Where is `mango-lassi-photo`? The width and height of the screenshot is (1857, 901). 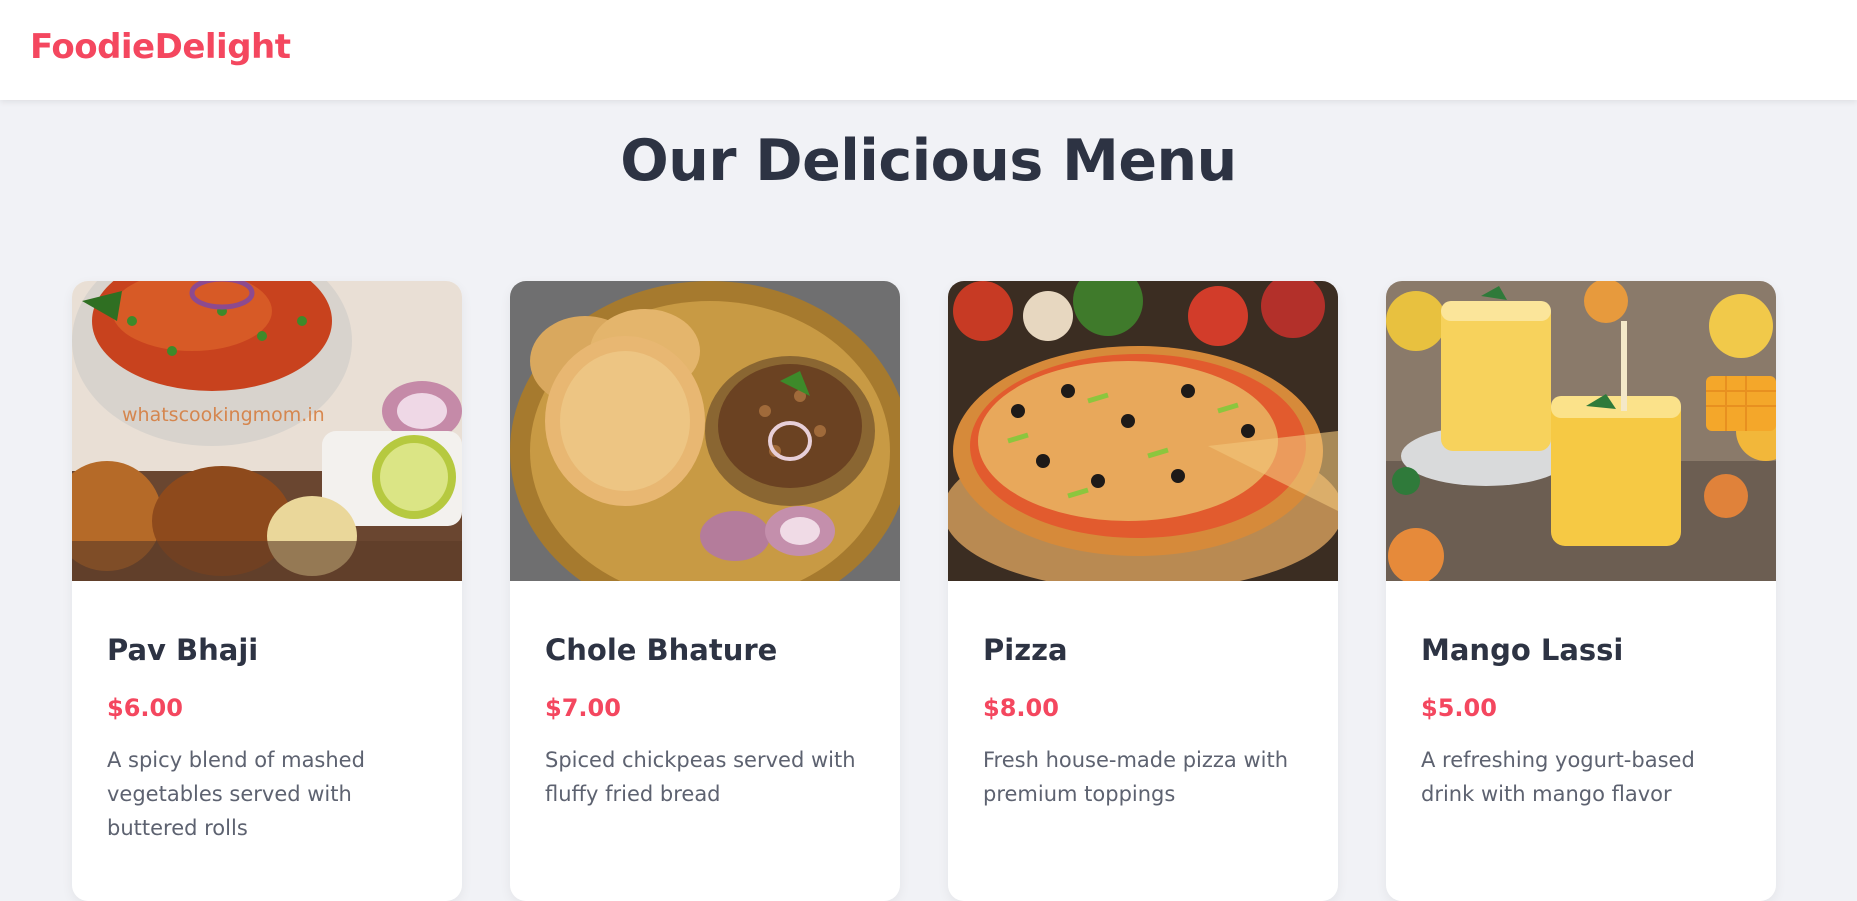
mango-lassi-photo is located at coordinates (1581, 431).